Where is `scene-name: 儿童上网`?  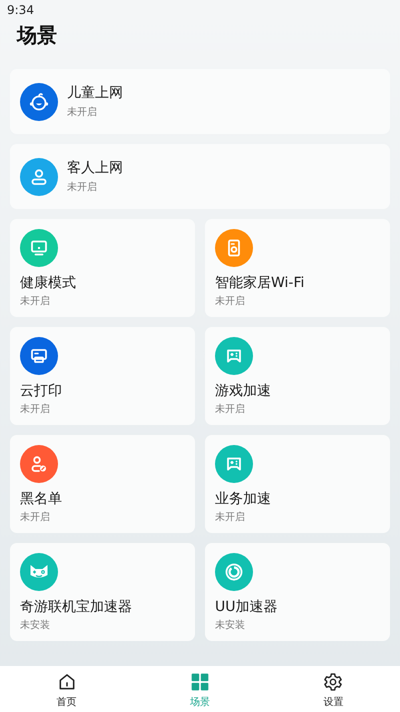 scene-name: 儿童上网 is located at coordinates (95, 93).